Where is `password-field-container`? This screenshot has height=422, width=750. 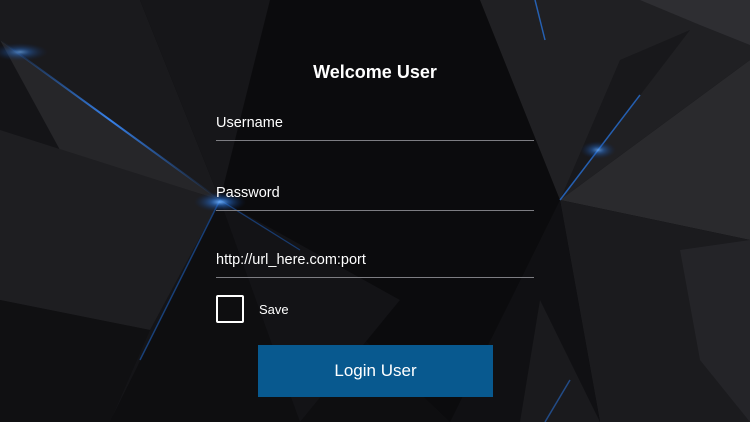
password-field-container is located at coordinates (375, 196).